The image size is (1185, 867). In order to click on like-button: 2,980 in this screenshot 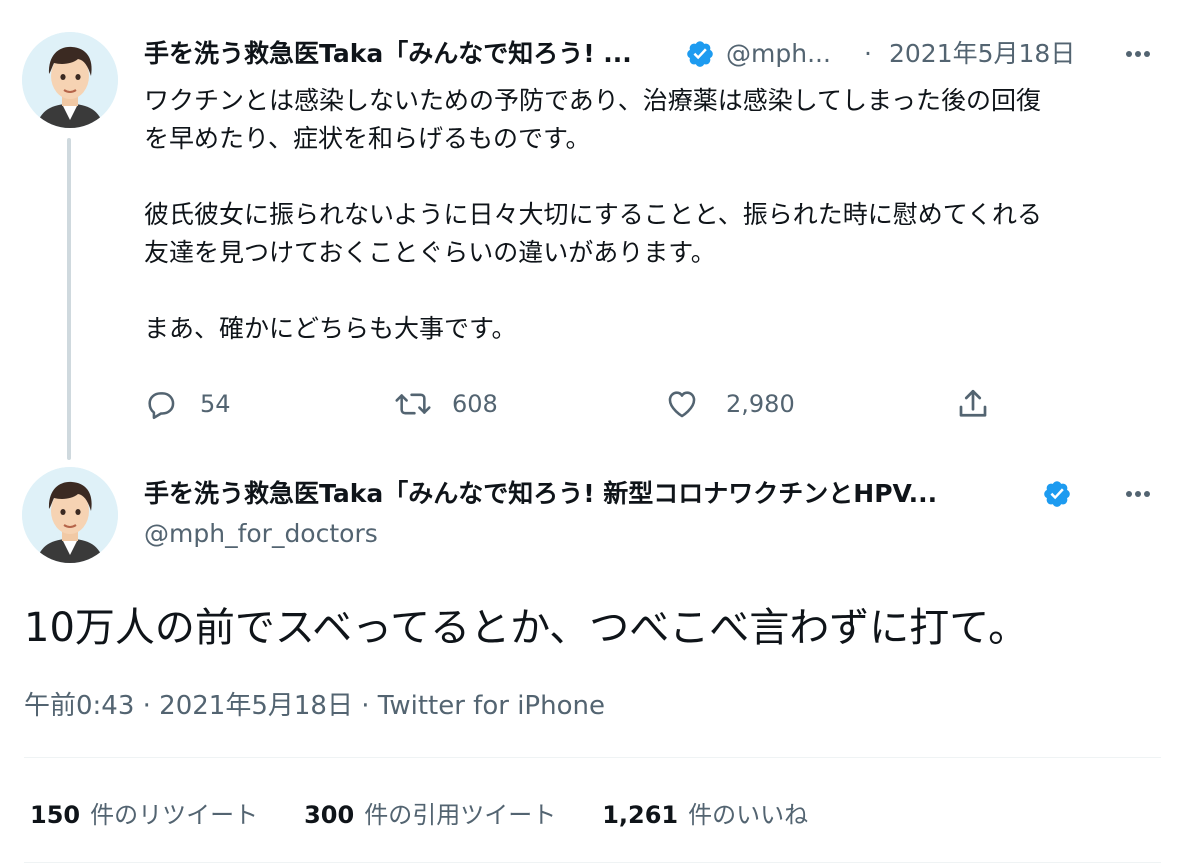, I will do `click(729, 404)`.